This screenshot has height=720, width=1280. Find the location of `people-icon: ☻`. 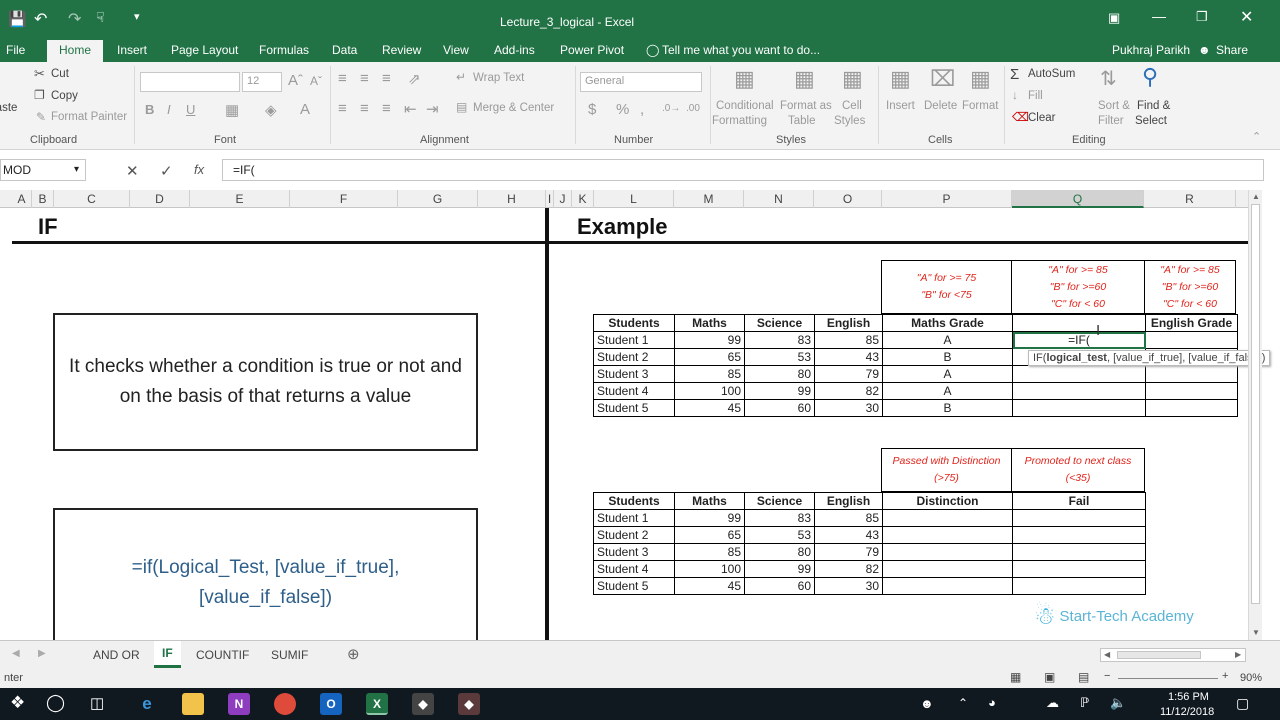

people-icon: ☻ is located at coordinates (927, 703).